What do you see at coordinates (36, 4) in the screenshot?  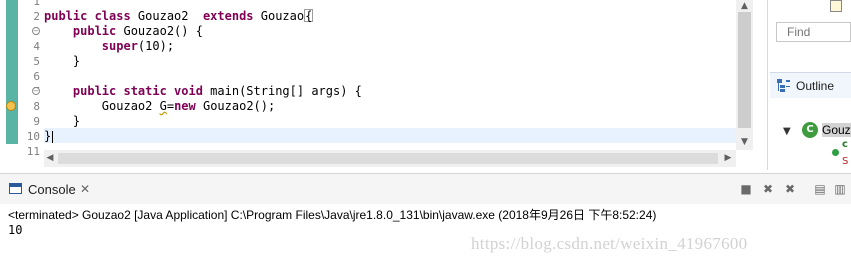 I see `line-number: 1` at bounding box center [36, 4].